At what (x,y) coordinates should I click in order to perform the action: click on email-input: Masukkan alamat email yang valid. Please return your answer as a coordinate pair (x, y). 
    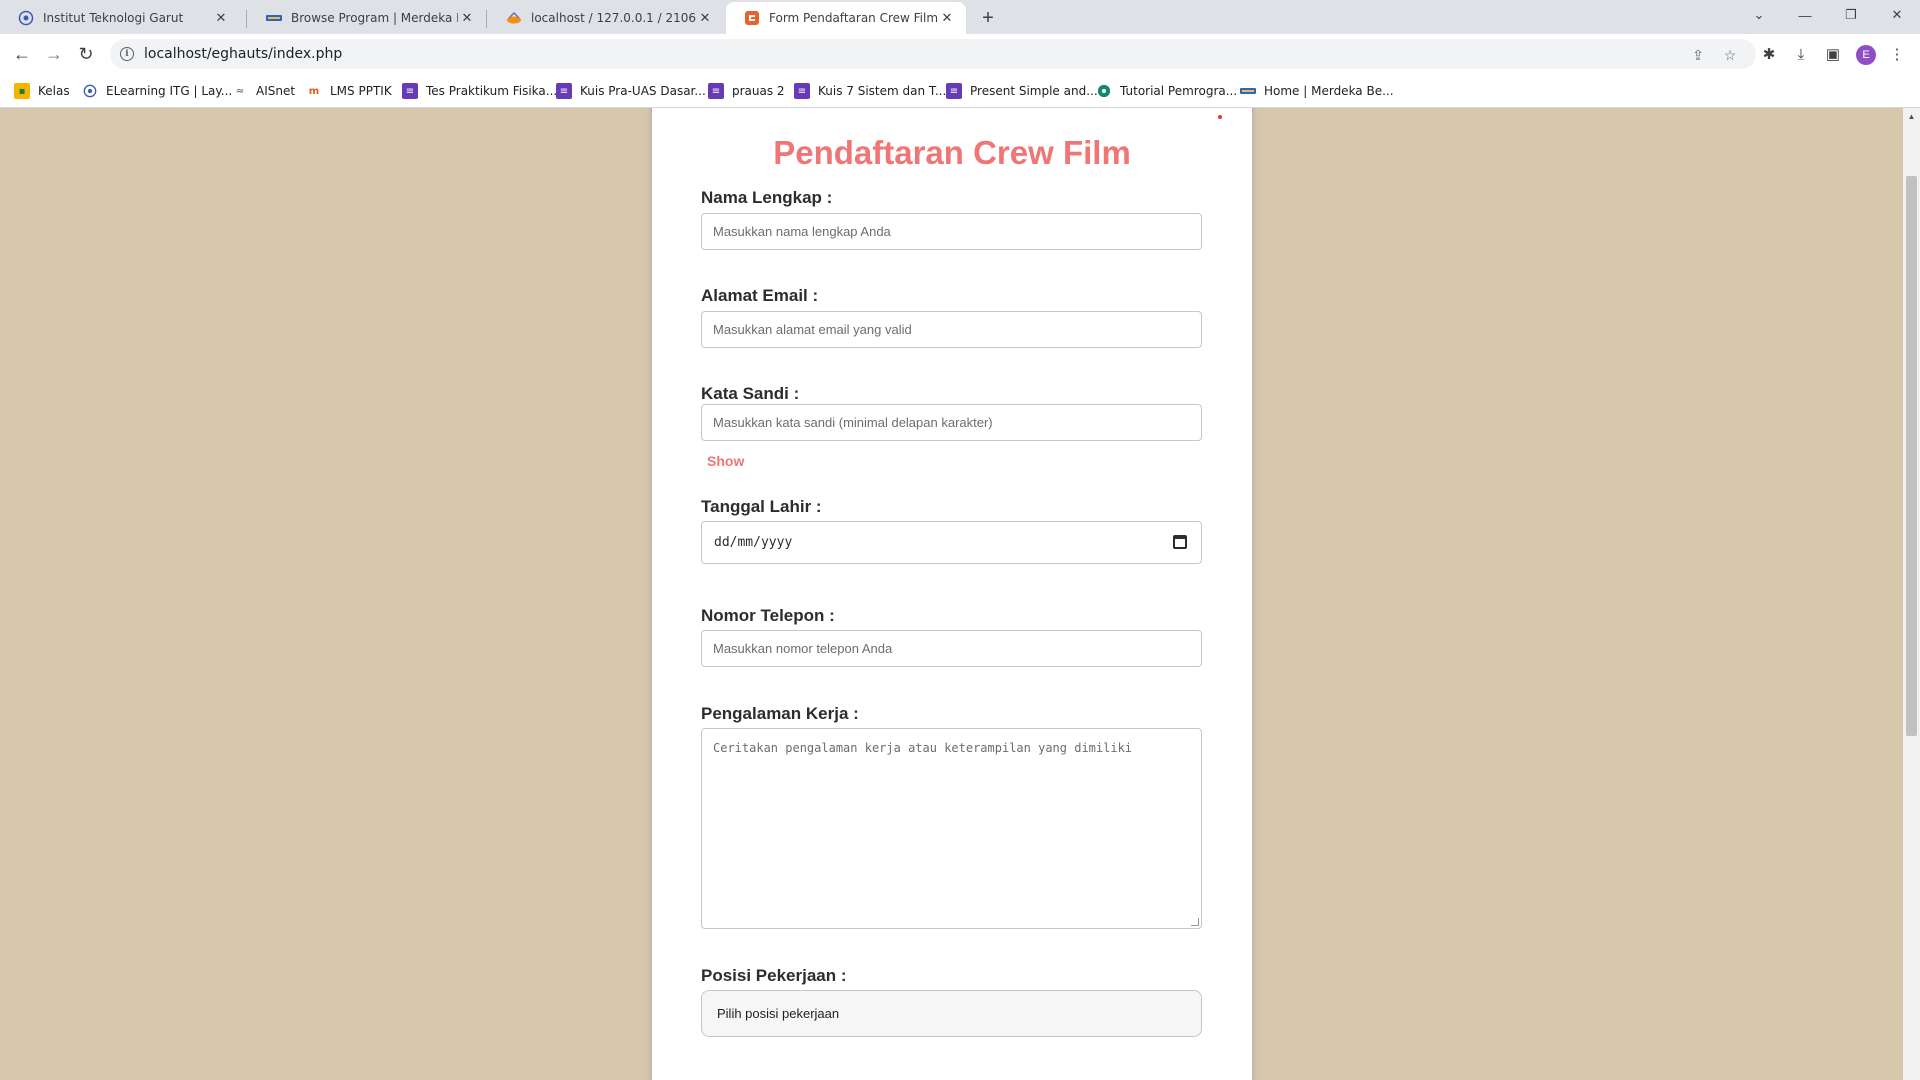
    Looking at the image, I should click on (951, 329).